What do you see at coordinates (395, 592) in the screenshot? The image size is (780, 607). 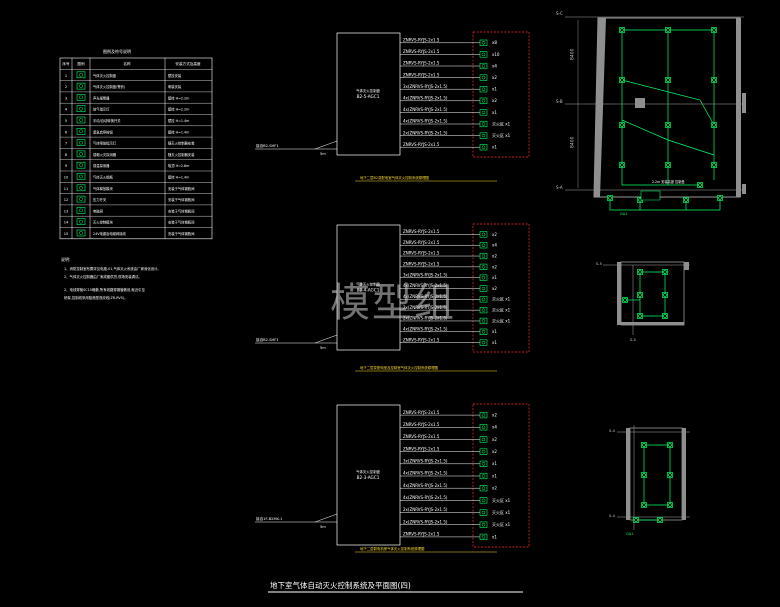 I see `title-underline` at bounding box center [395, 592].